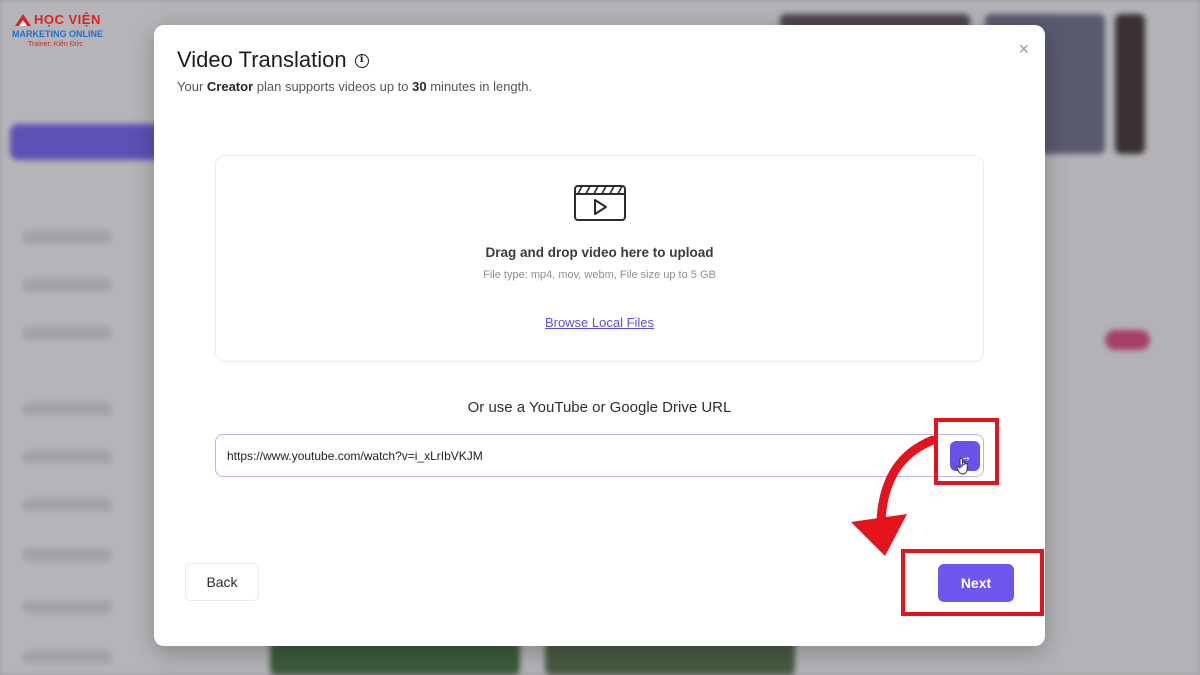 The width and height of the screenshot is (1200, 675). Describe the element at coordinates (262, 59) in the screenshot. I see `modal-title-text: Video Translation` at that location.